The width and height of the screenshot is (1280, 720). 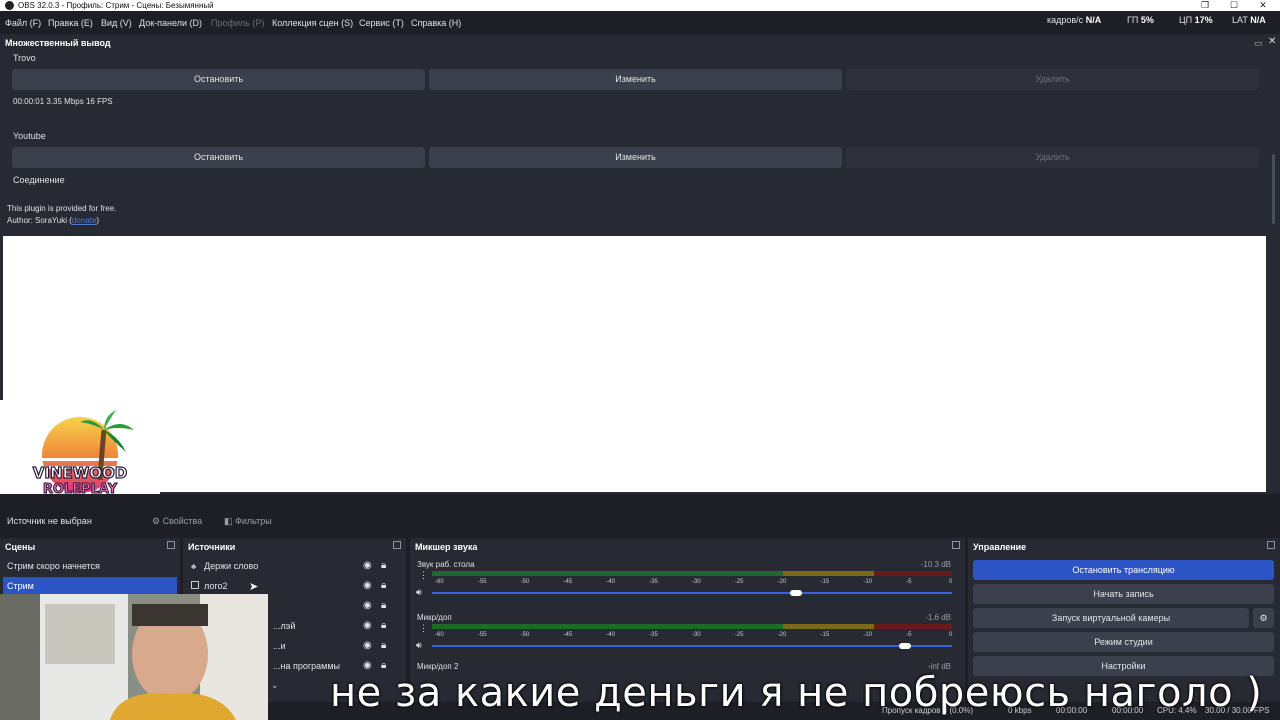 I want to click on menu-docks: Док-панели (D), so click(x=170, y=23).